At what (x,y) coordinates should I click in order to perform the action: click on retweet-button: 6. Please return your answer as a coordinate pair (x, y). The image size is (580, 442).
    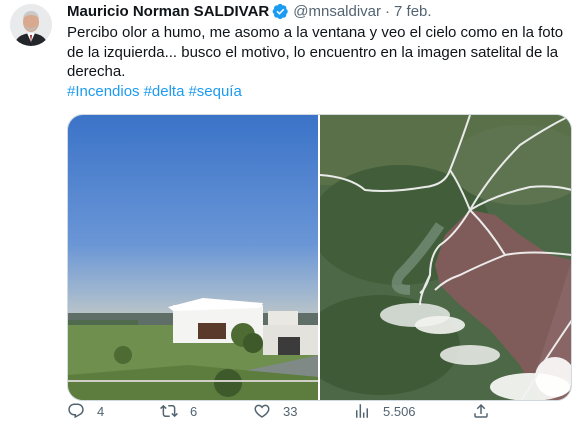
    Looking at the image, I should click on (178, 411).